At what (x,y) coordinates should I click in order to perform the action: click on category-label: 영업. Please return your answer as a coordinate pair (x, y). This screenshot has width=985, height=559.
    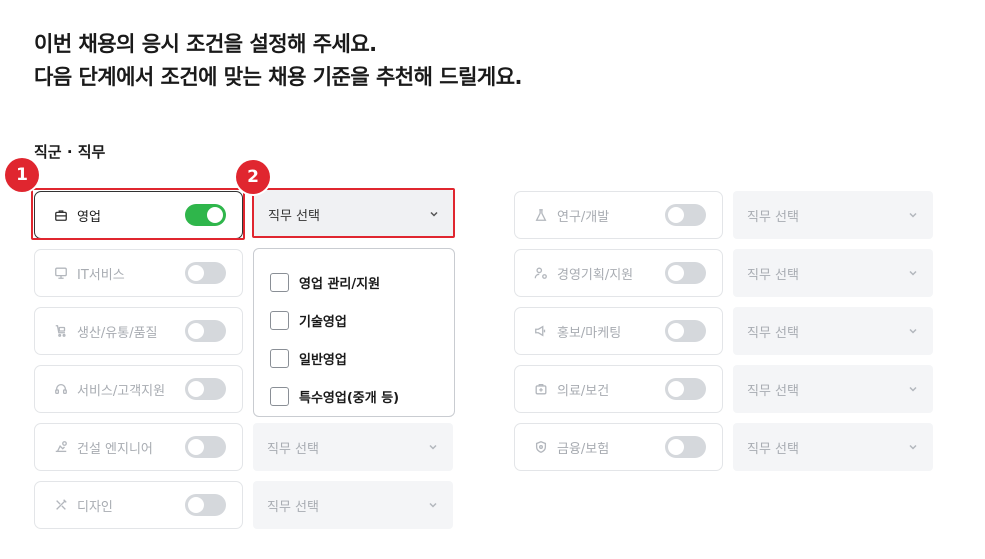
    Looking at the image, I should click on (89, 217).